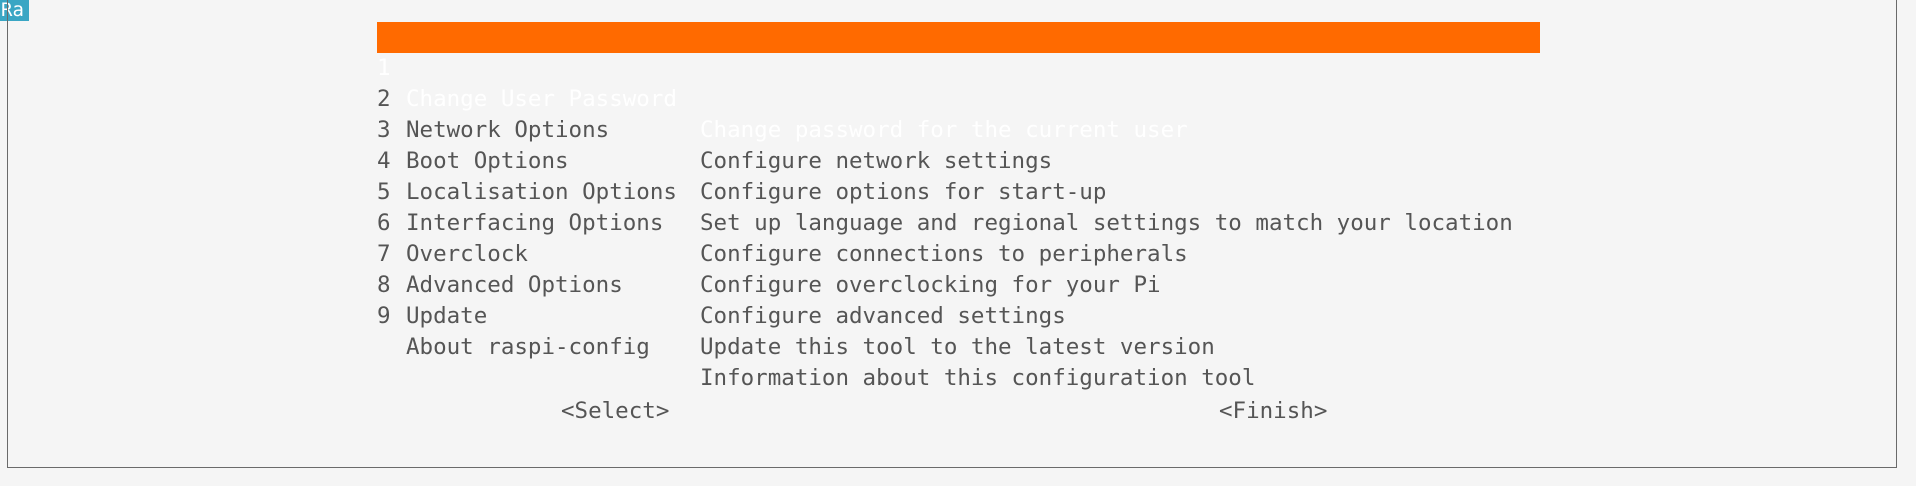  Describe the element at coordinates (957, 347) in the screenshot. I see `menu-item-description: Update this tool to the latest version` at that location.